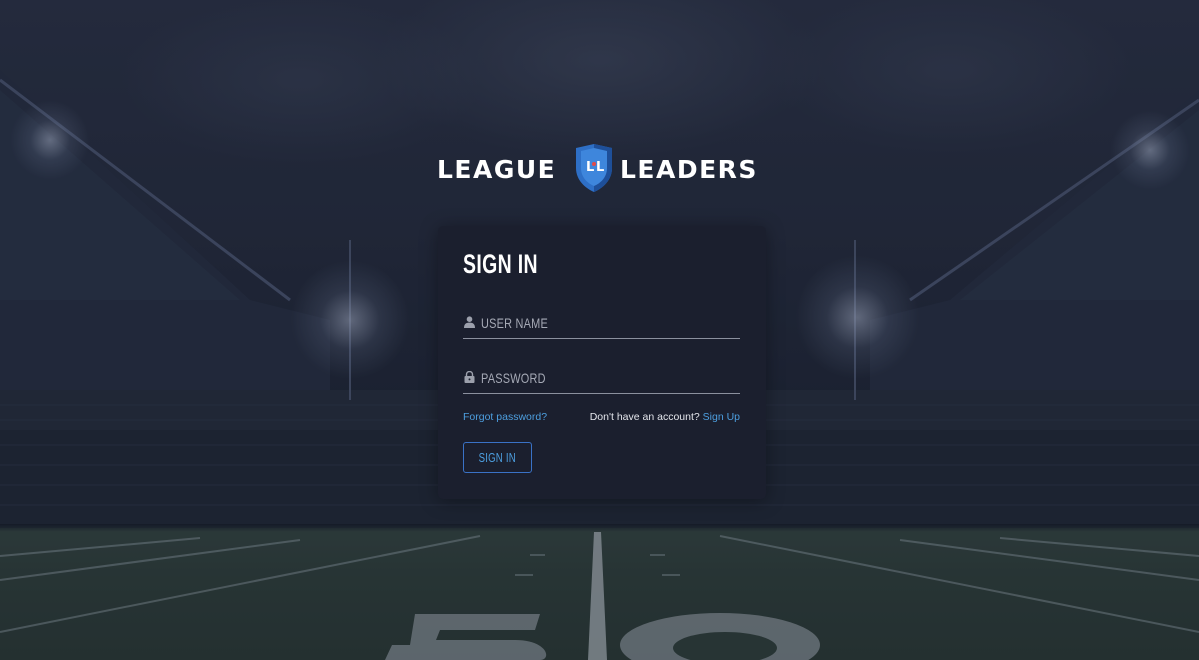  What do you see at coordinates (500, 264) in the screenshot?
I see `sign-in-title: SIGN IN` at bounding box center [500, 264].